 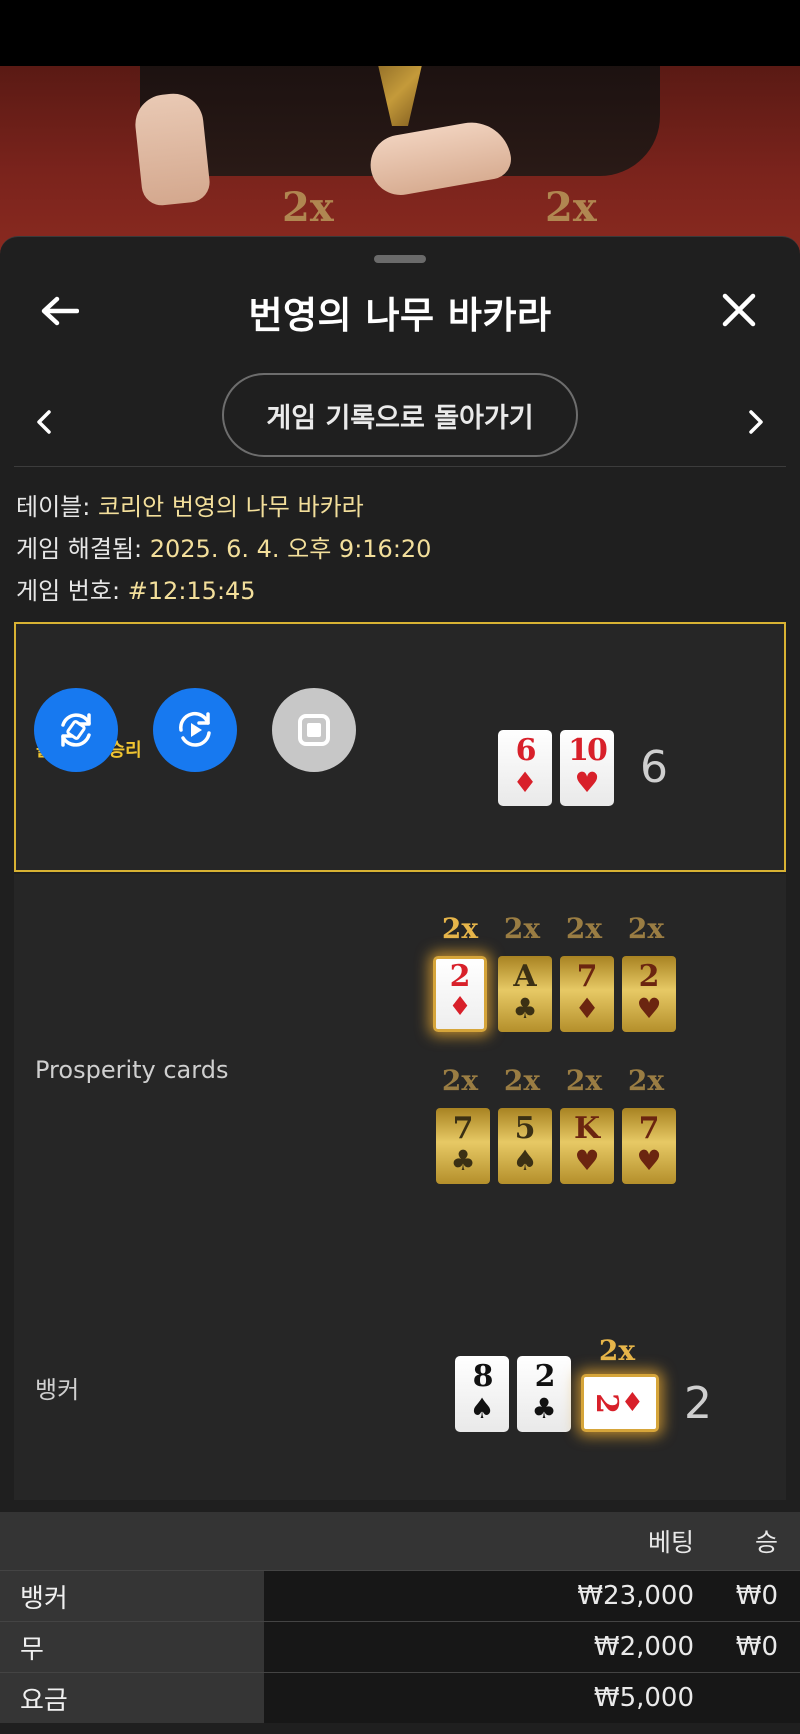 I want to click on player-hand-box: 플레이어 승리 6 ♦ 10 ♥ 6, so click(x=400, y=747).